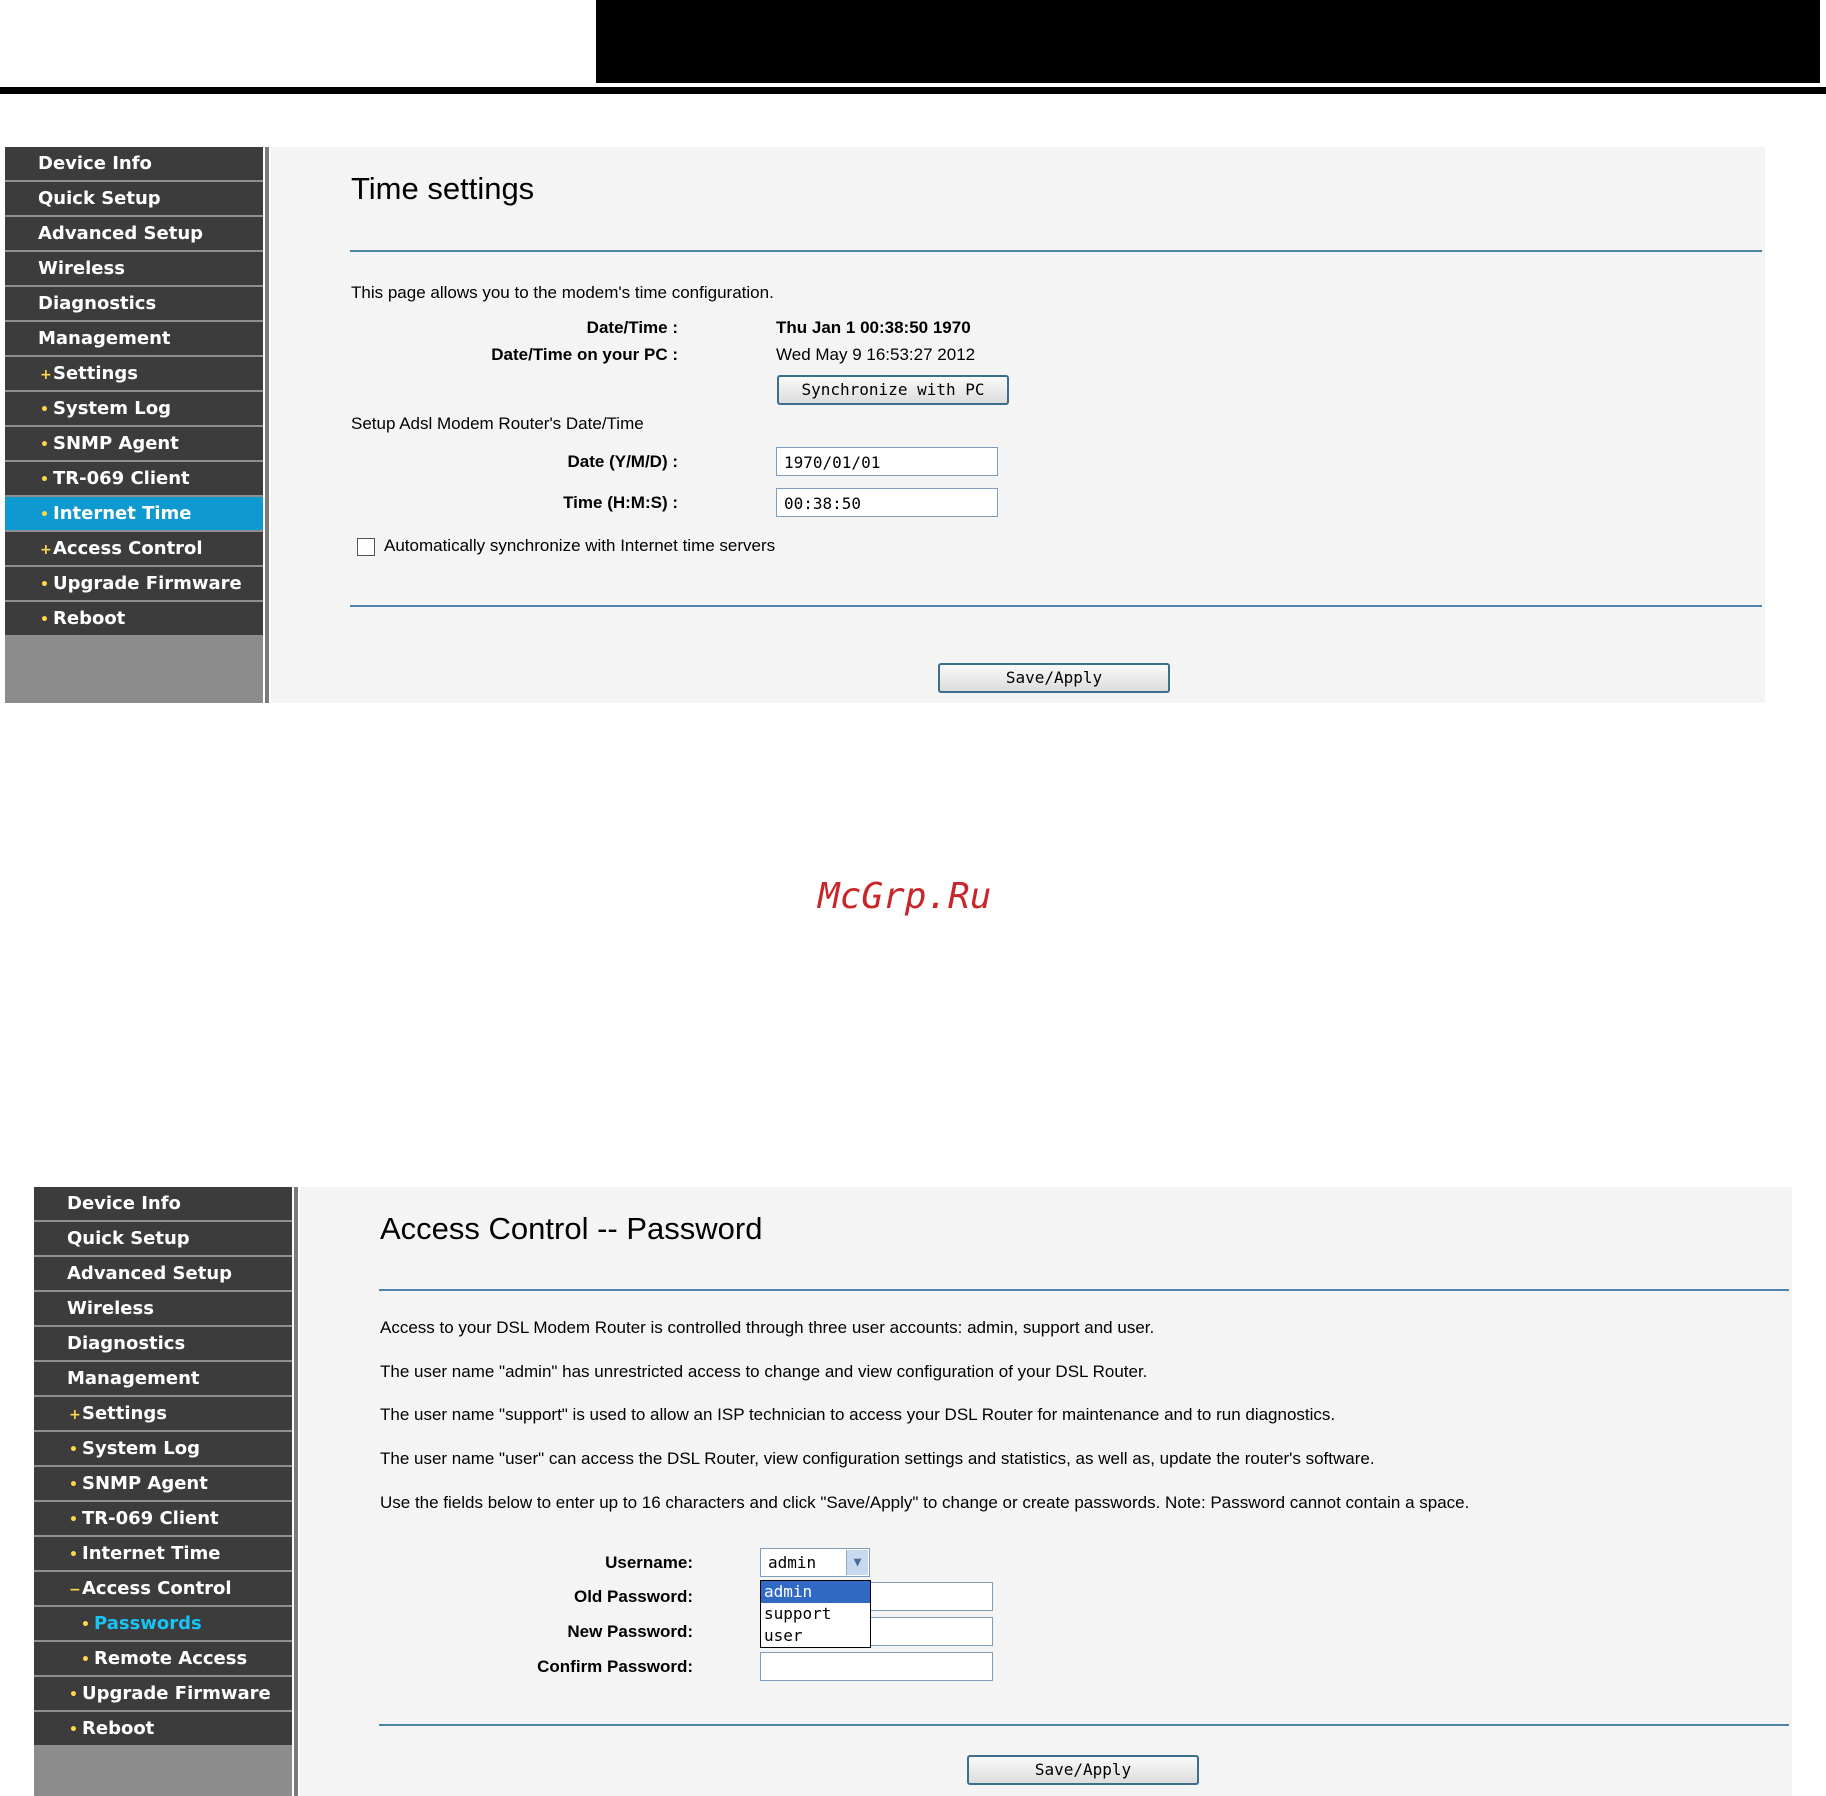  What do you see at coordinates (124, 1203) in the screenshot?
I see `sidebar-item-label: Device Info` at bounding box center [124, 1203].